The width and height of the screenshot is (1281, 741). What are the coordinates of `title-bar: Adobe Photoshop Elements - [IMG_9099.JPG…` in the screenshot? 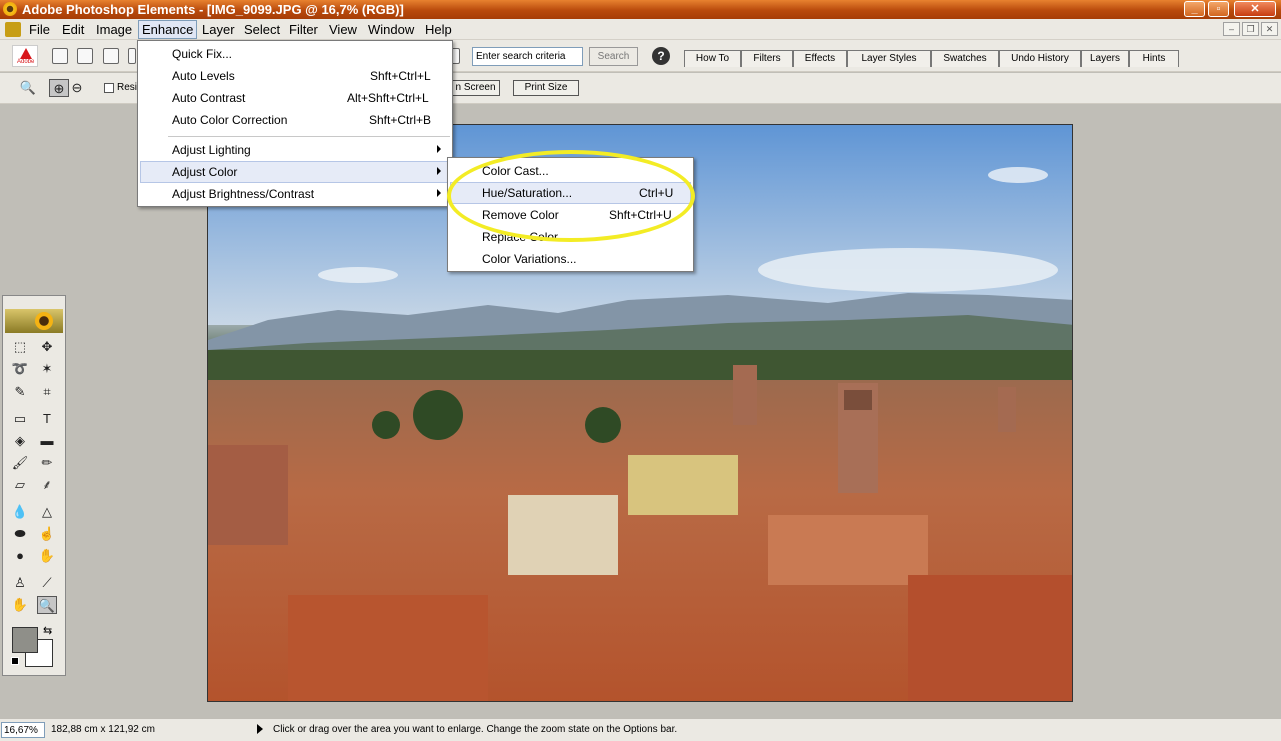 It's located at (640, 9).